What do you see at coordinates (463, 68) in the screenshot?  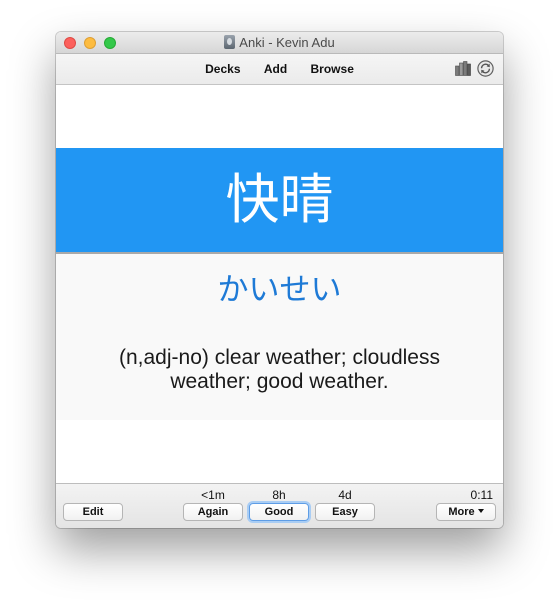 I see `stats-icon` at bounding box center [463, 68].